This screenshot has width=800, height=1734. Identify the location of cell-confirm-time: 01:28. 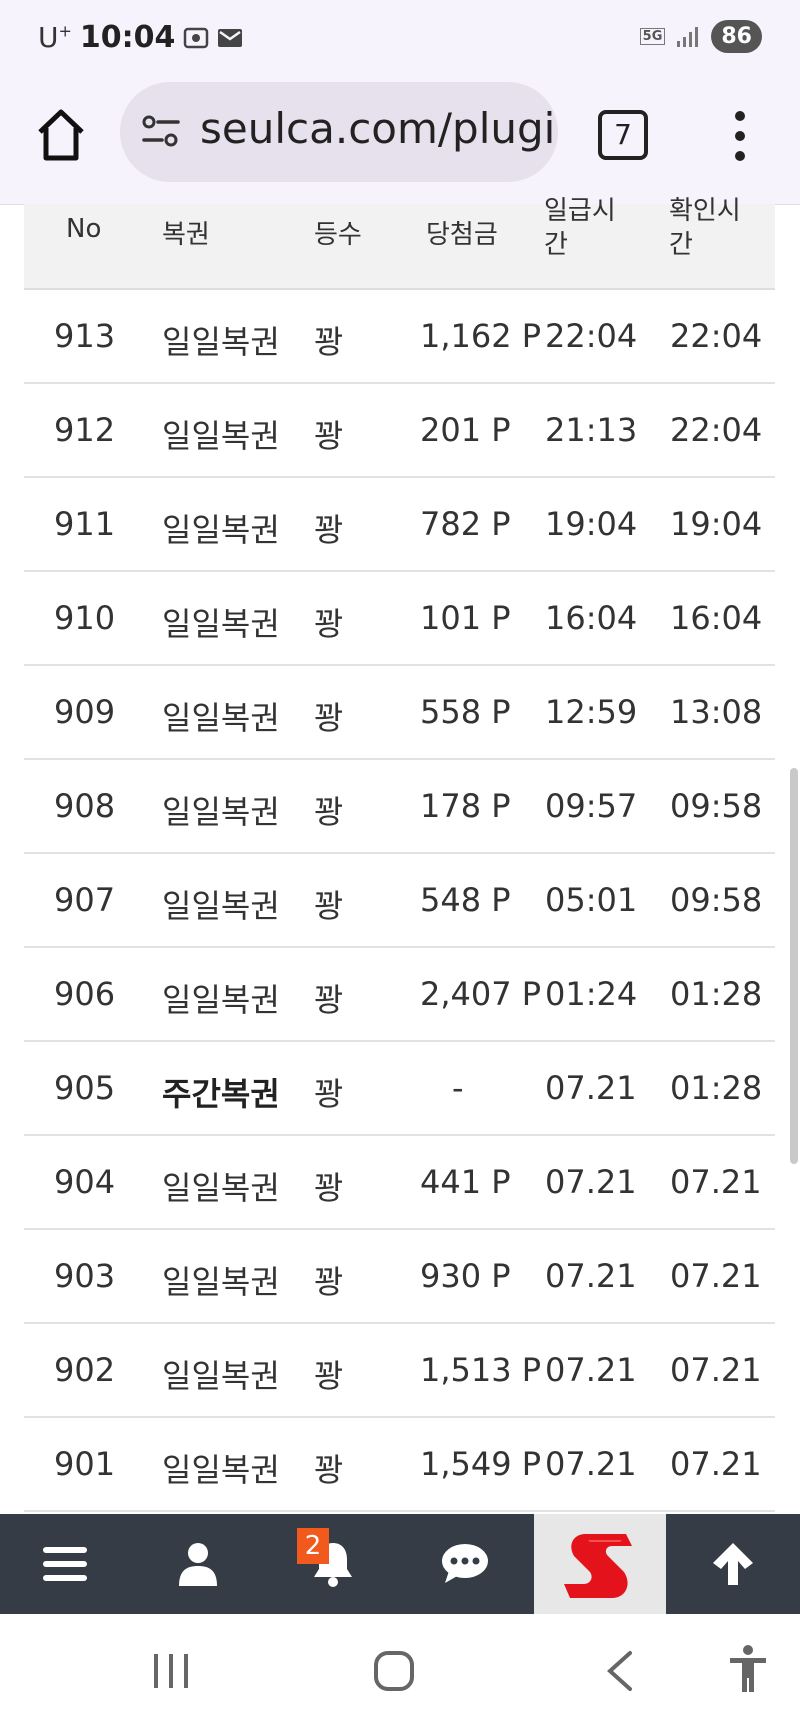
(716, 1088).